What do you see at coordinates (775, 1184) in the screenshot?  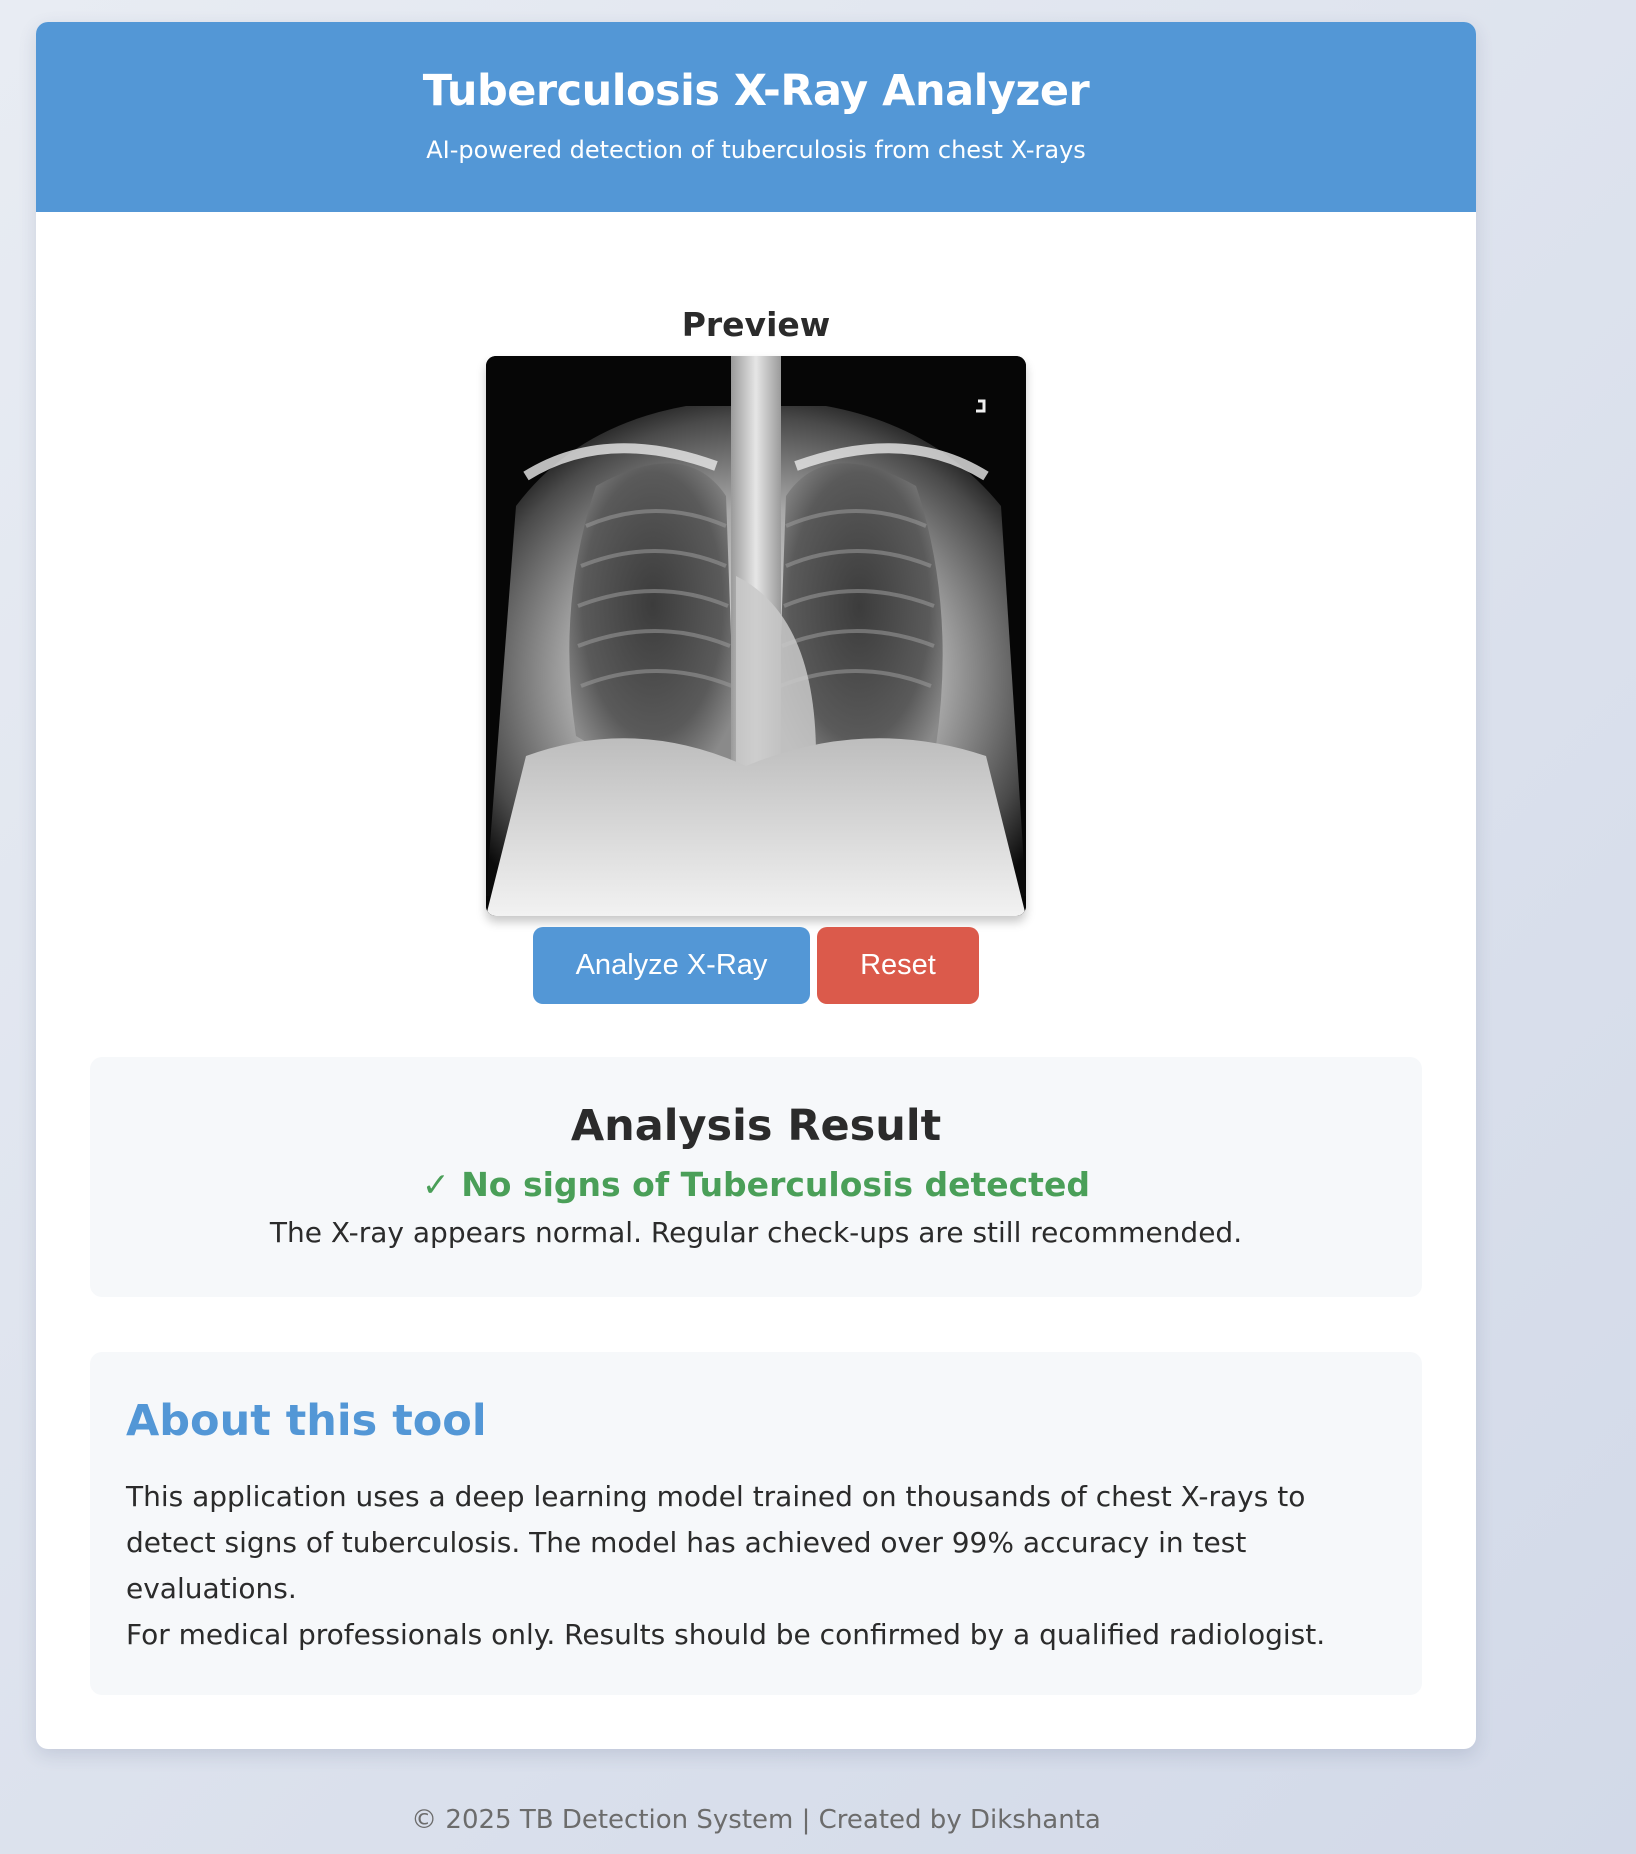 I see `result-status-text: No signs of Tuberculosis detected` at bounding box center [775, 1184].